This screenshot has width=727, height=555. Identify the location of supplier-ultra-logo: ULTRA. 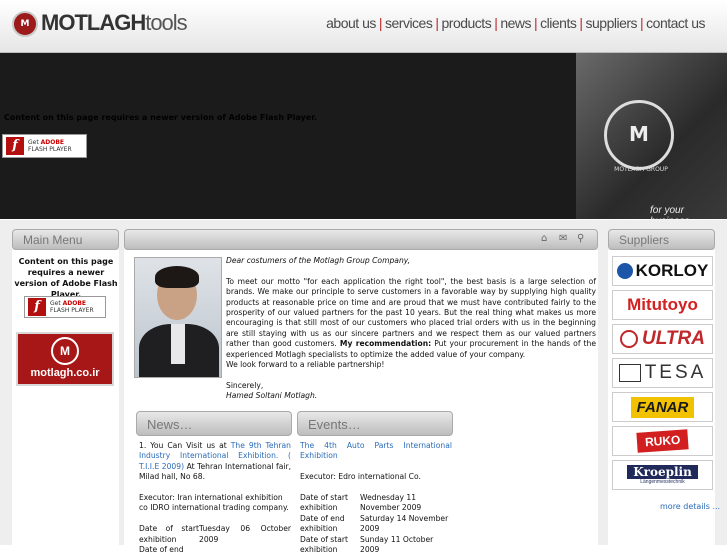
(662, 339).